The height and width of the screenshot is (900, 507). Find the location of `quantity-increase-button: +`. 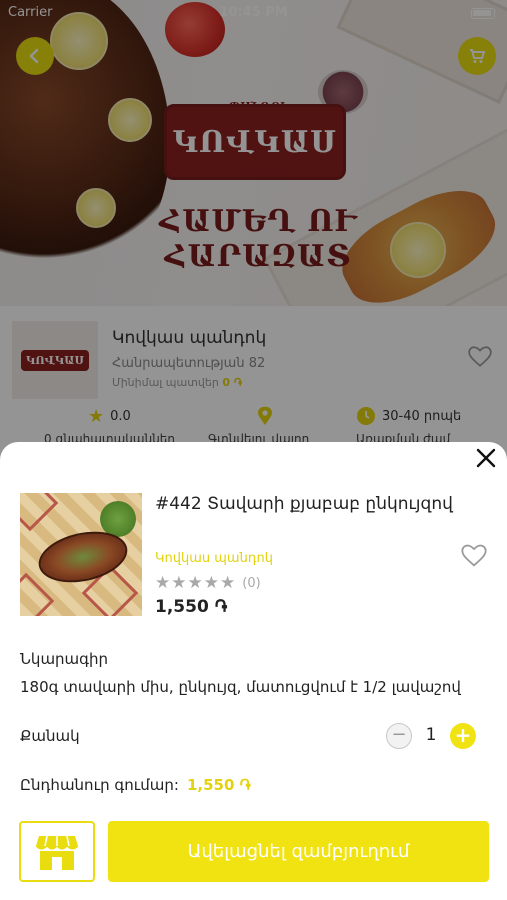

quantity-increase-button: + is located at coordinates (463, 736).